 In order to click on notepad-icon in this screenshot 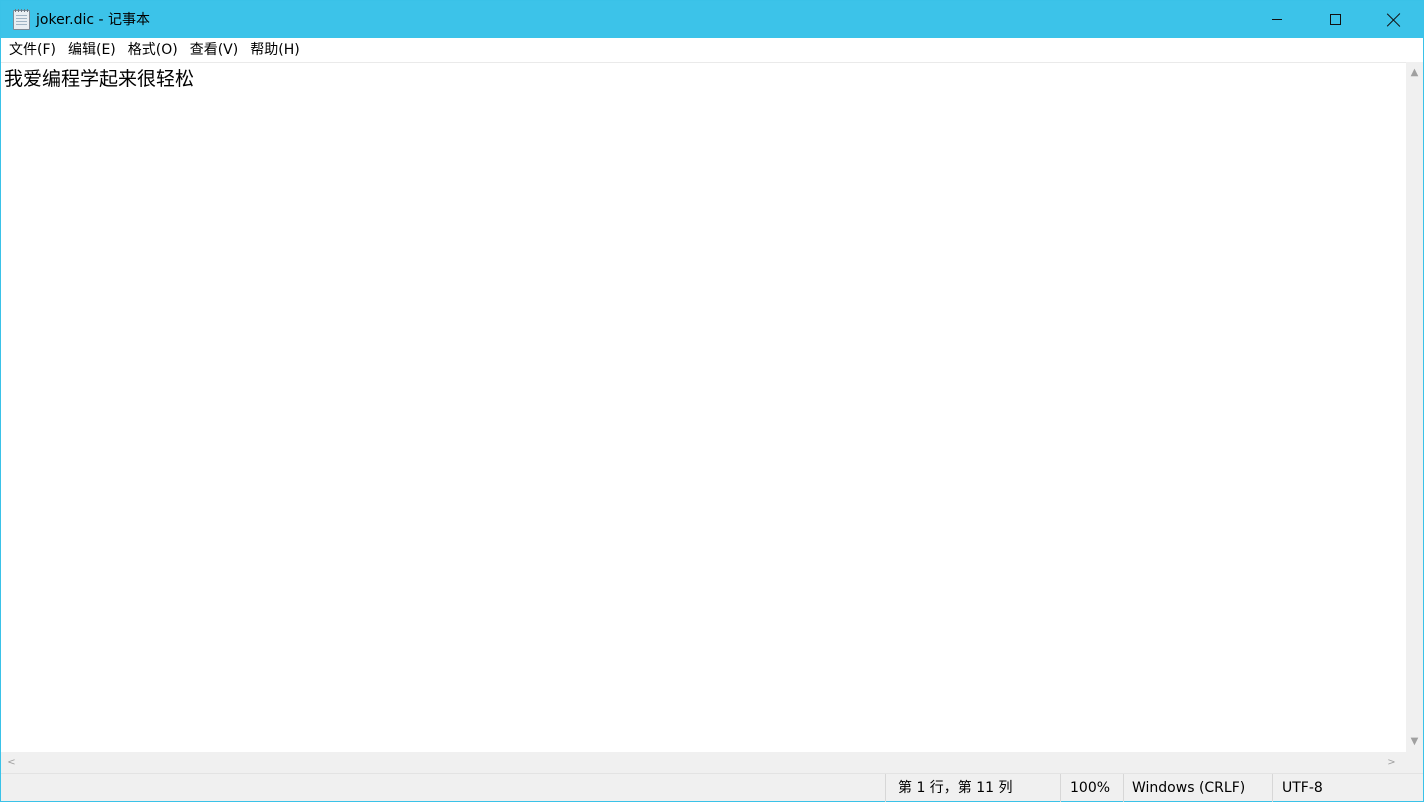, I will do `click(21, 19)`.